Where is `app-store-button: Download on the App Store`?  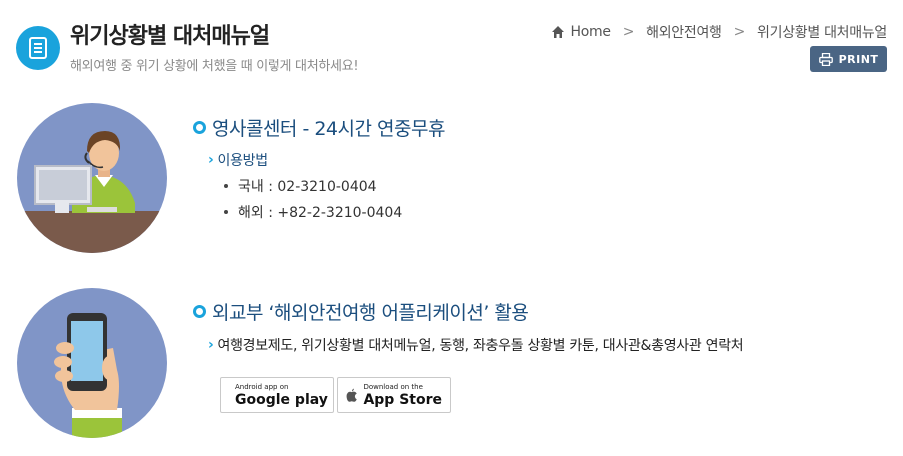 app-store-button: Download on the App Store is located at coordinates (394, 395).